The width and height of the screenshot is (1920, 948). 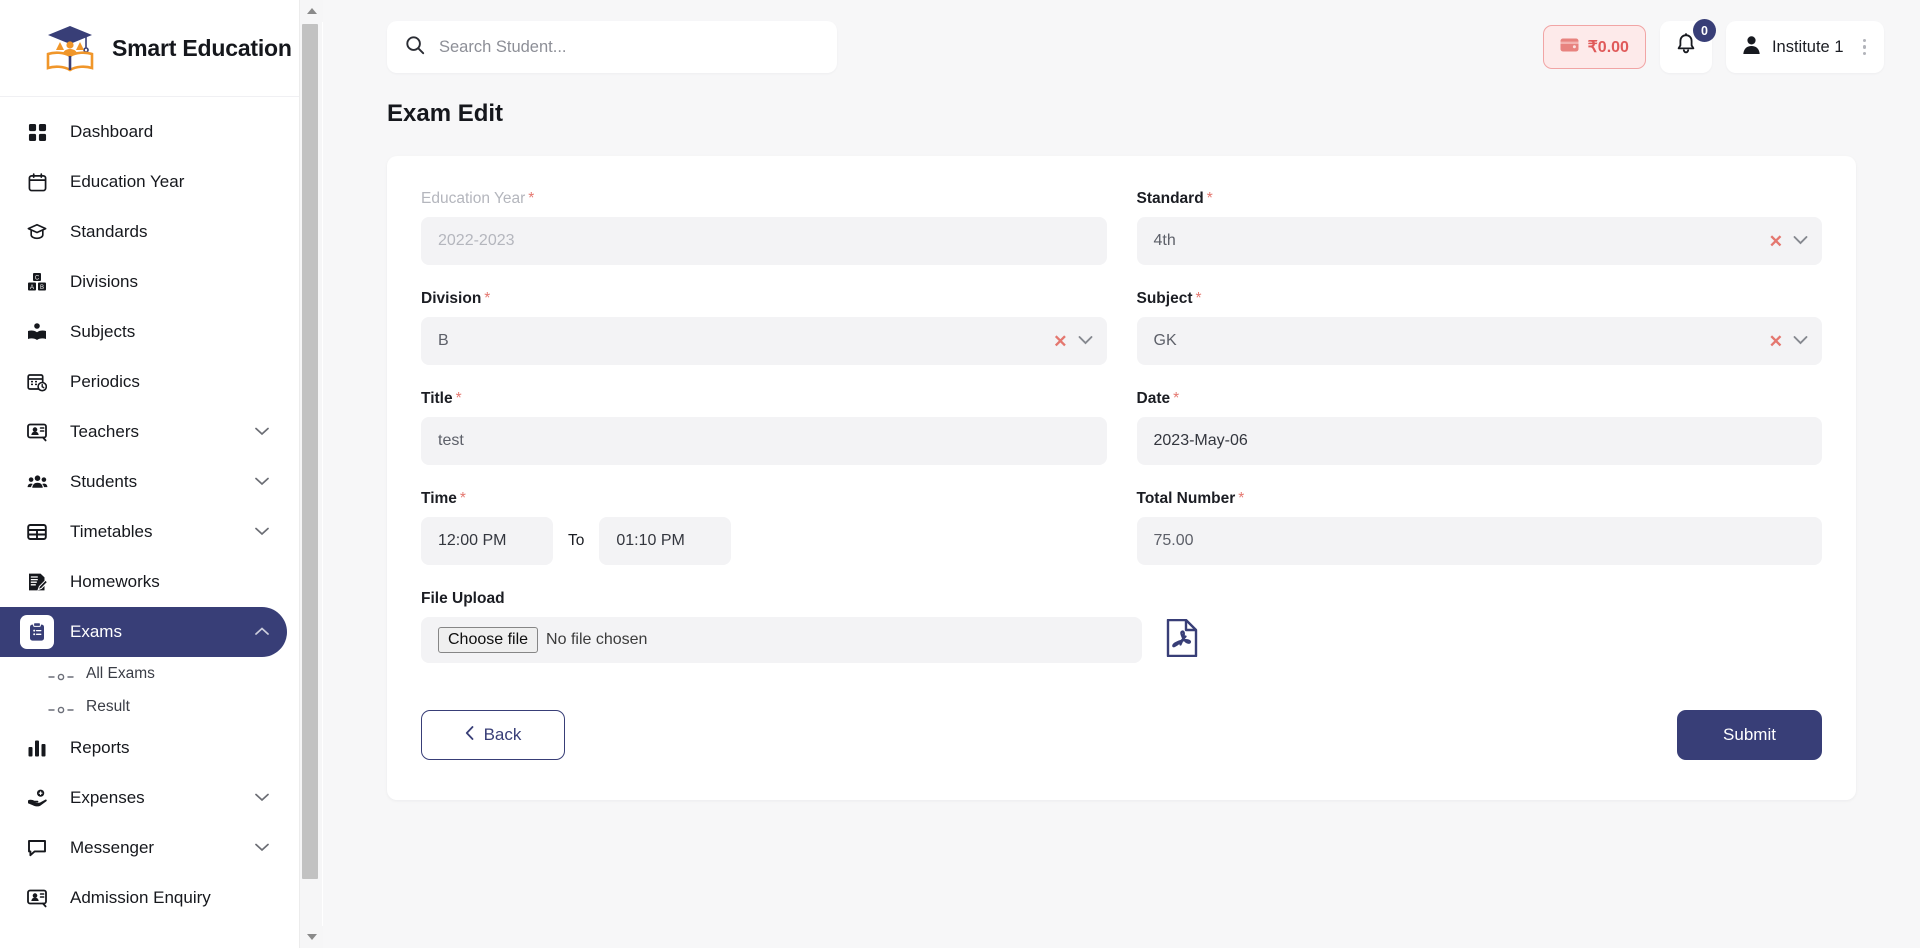 What do you see at coordinates (445, 113) in the screenshot?
I see `page-title: Exam Edit` at bounding box center [445, 113].